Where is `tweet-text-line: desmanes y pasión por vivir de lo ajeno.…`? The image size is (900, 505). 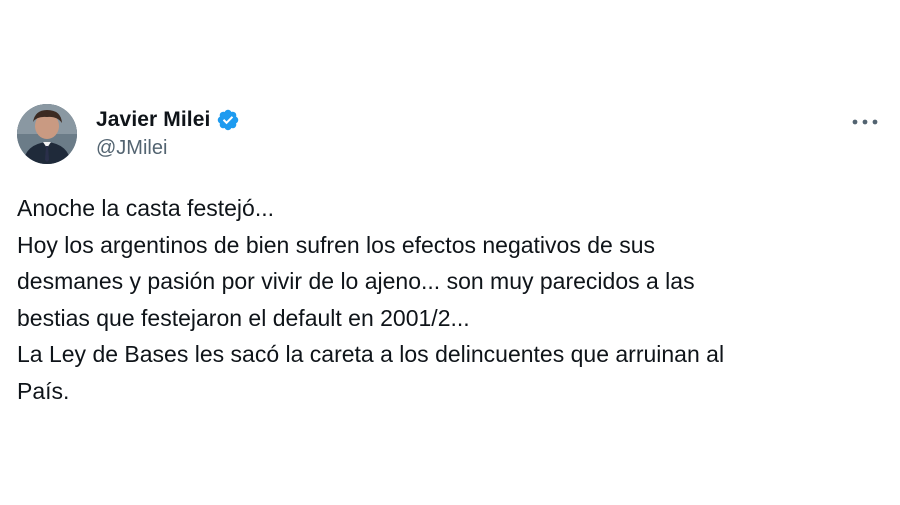 tweet-text-line: desmanes y pasión por vivir de lo ajeno.… is located at coordinates (356, 281).